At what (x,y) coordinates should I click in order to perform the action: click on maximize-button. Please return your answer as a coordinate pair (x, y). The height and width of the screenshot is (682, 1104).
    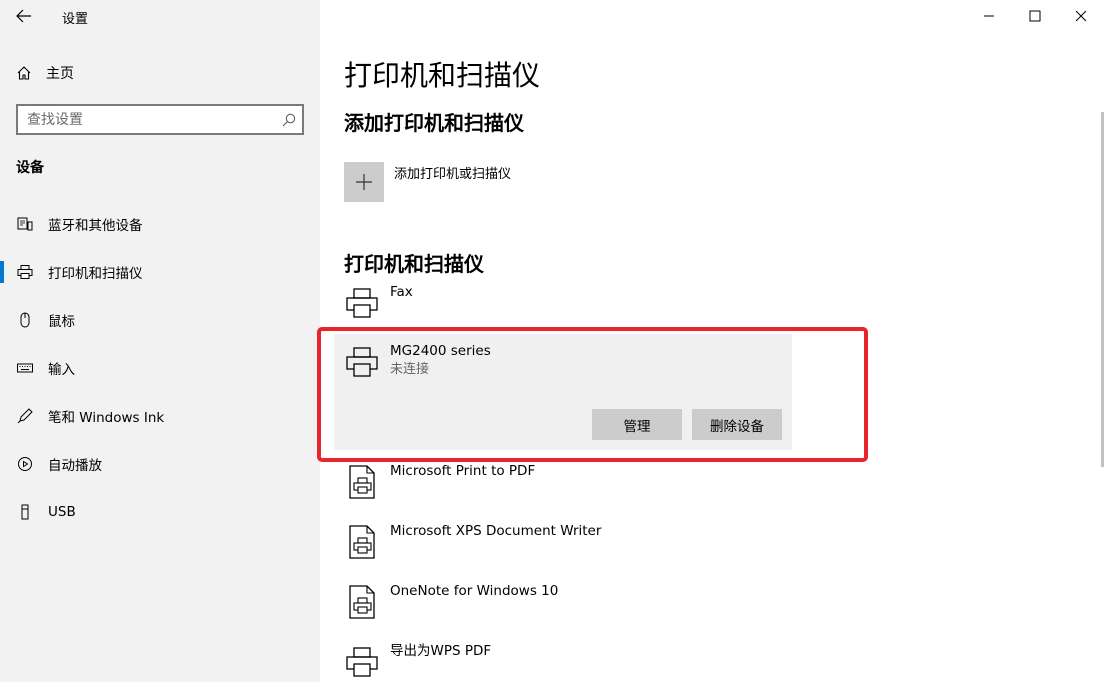
    Looking at the image, I should click on (1035, 16).